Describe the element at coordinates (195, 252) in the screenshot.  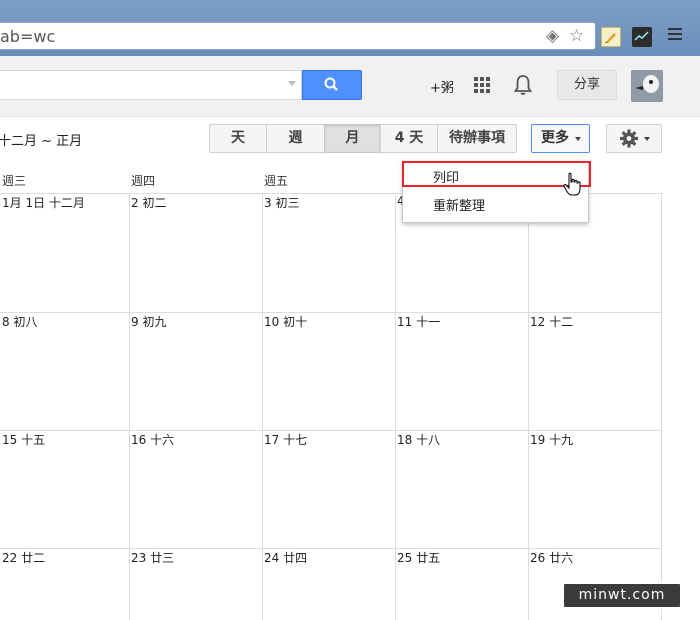
I see `day-cell: 2 初二` at that location.